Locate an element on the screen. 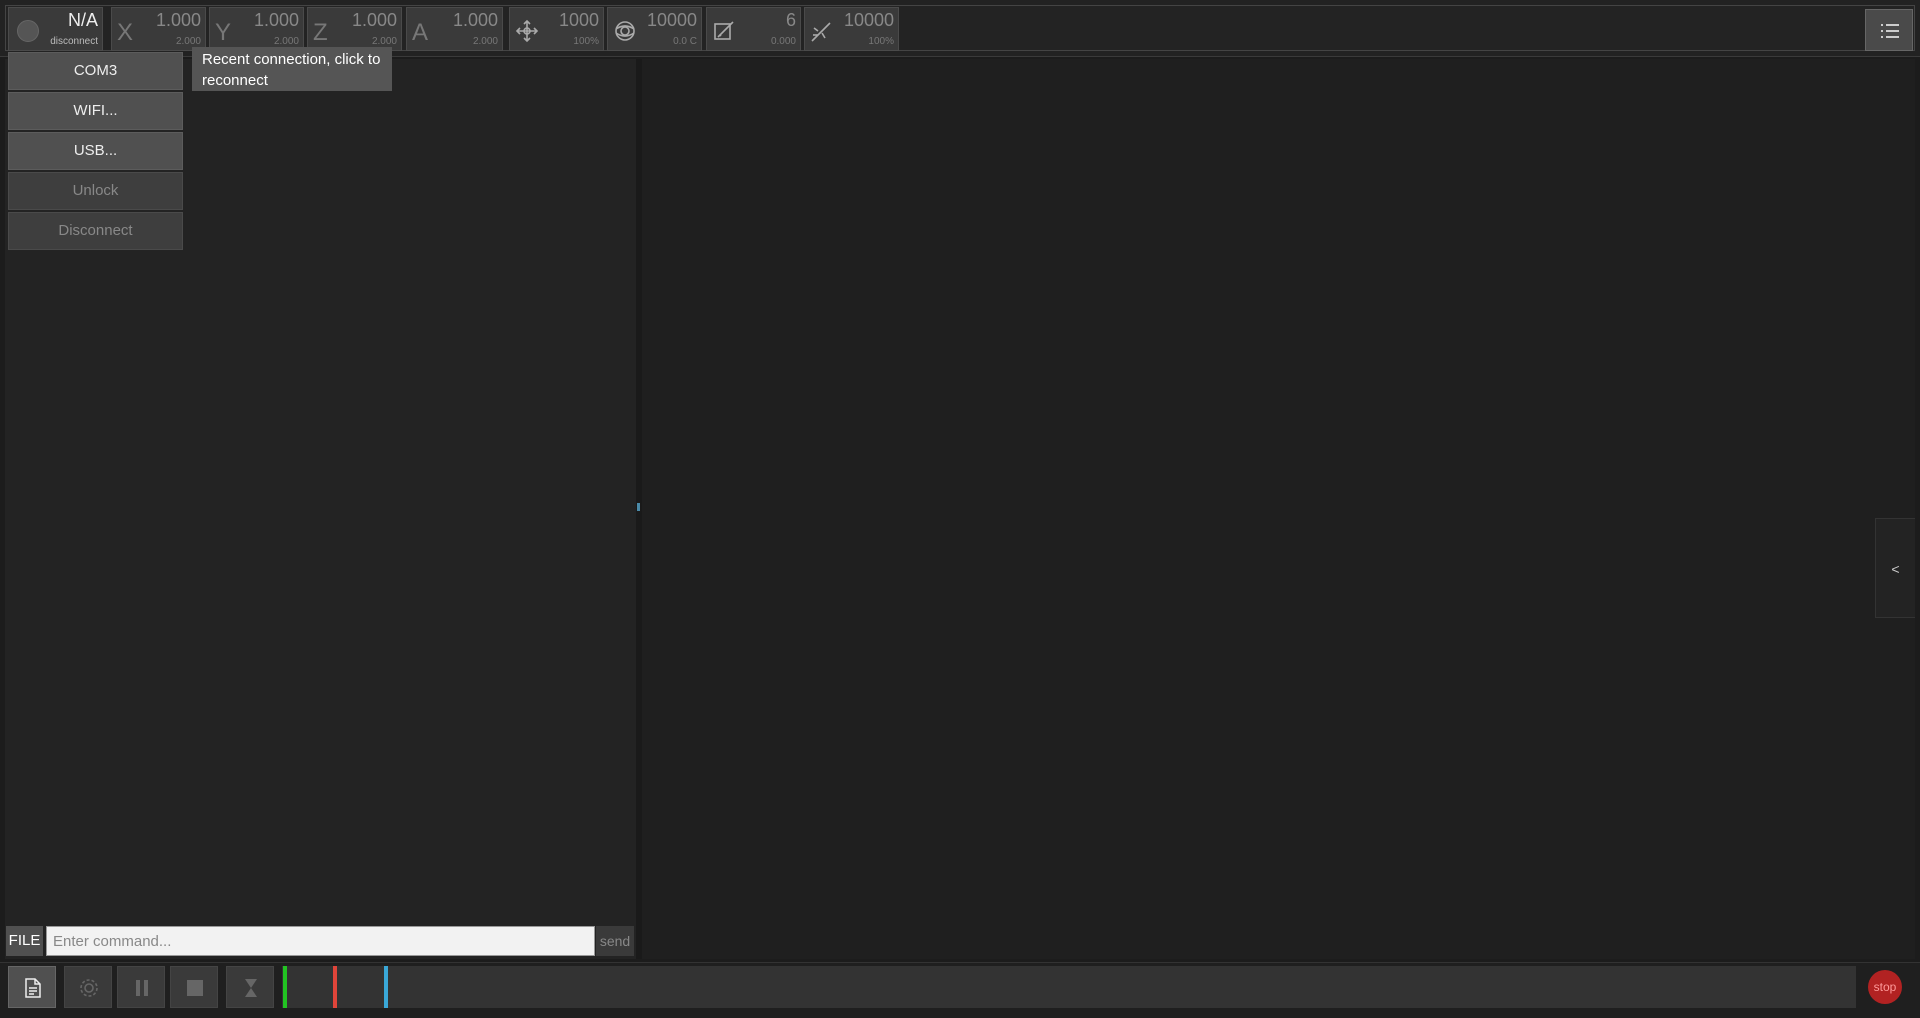  side-panel-toggle: < is located at coordinates (1895, 568).